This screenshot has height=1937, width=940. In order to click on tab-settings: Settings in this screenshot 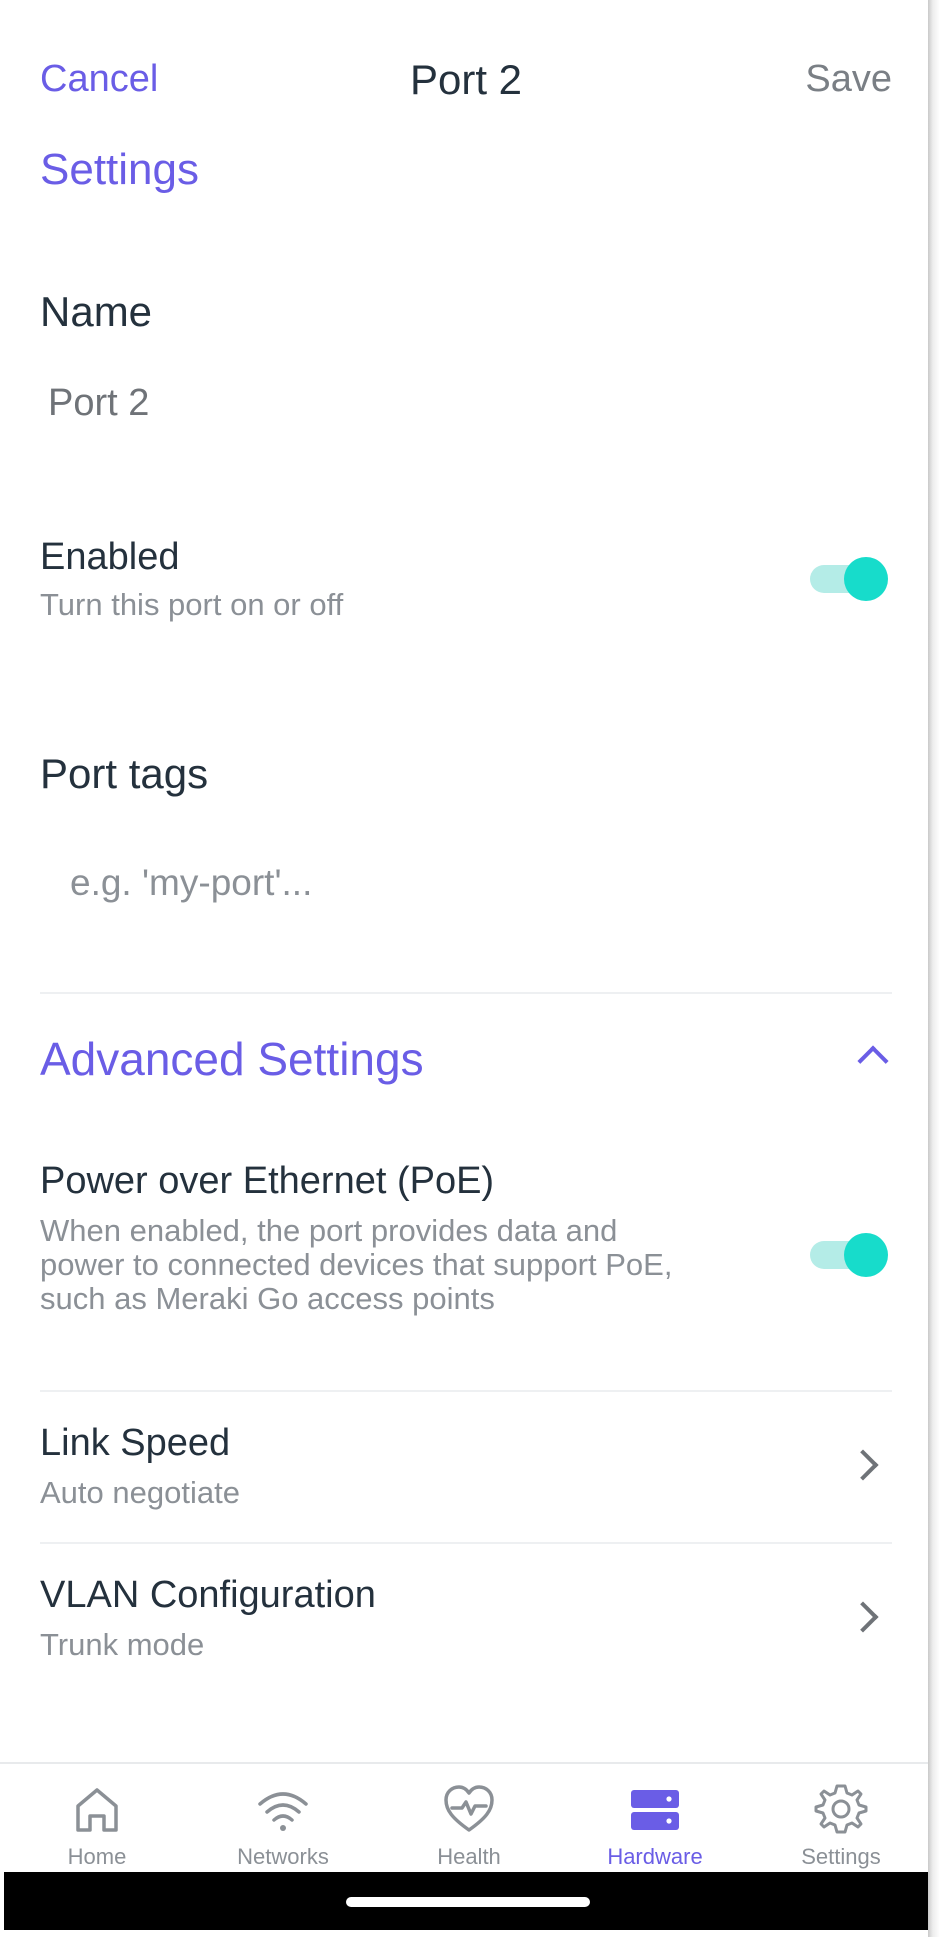, I will do `click(841, 1819)`.